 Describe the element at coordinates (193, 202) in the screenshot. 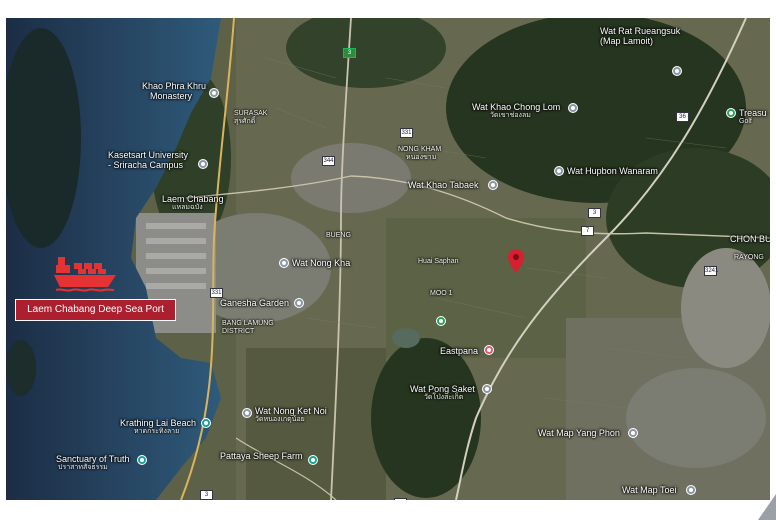

I see `place-label-laem-chabang: Laem Chabang แหลมฉบัง` at that location.